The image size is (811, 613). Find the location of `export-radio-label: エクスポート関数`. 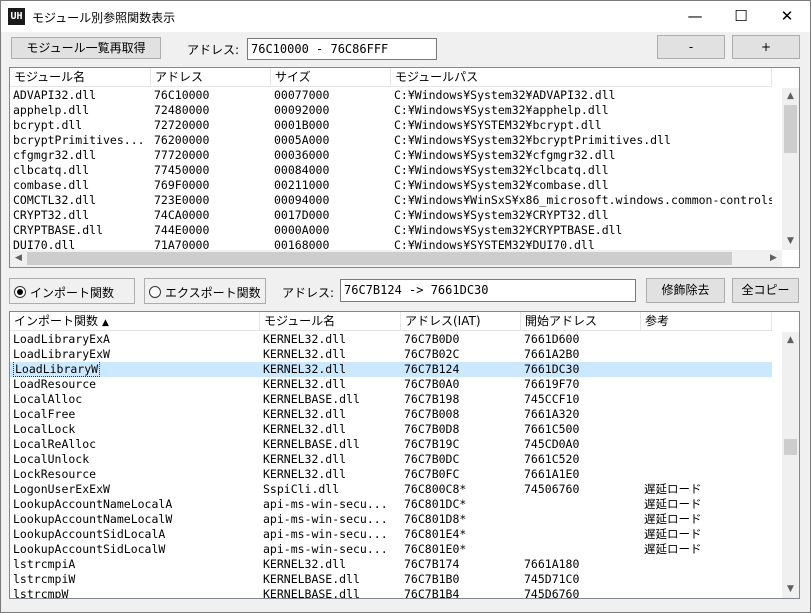

export-radio-label: エクスポート関数 is located at coordinates (213, 292).